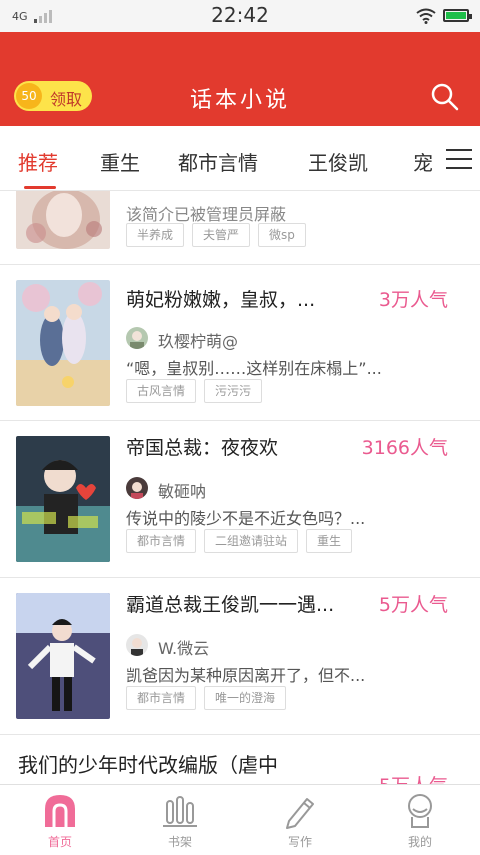 Image resolution: width=480 pixels, height=855 pixels. I want to click on list-item: 我们的少年时代改编版（虐中 5万人气, so click(240, 759).